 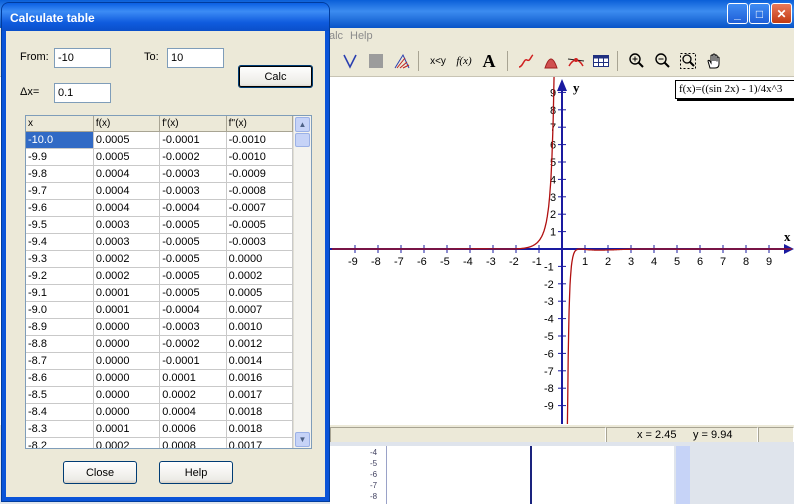 What do you see at coordinates (759, 13) in the screenshot?
I see `maximize-button: □` at bounding box center [759, 13].